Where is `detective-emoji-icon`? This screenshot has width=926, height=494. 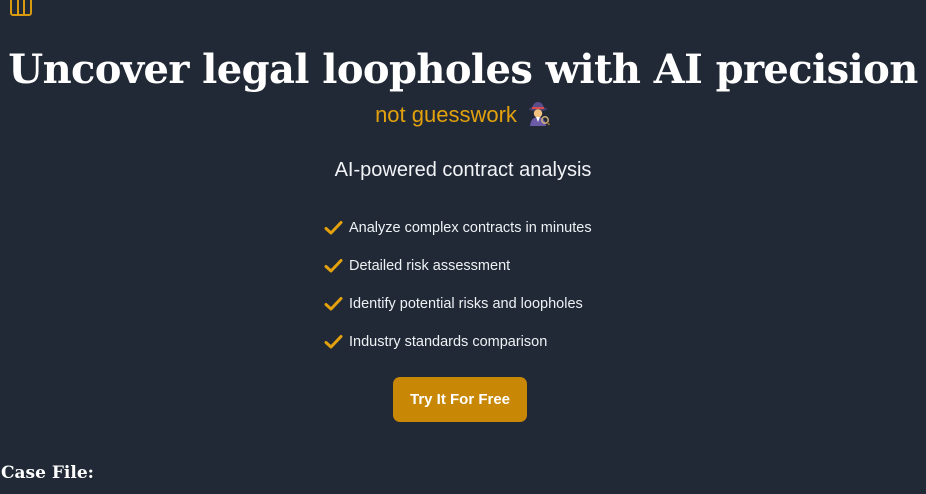
detective-emoji-icon is located at coordinates (538, 114).